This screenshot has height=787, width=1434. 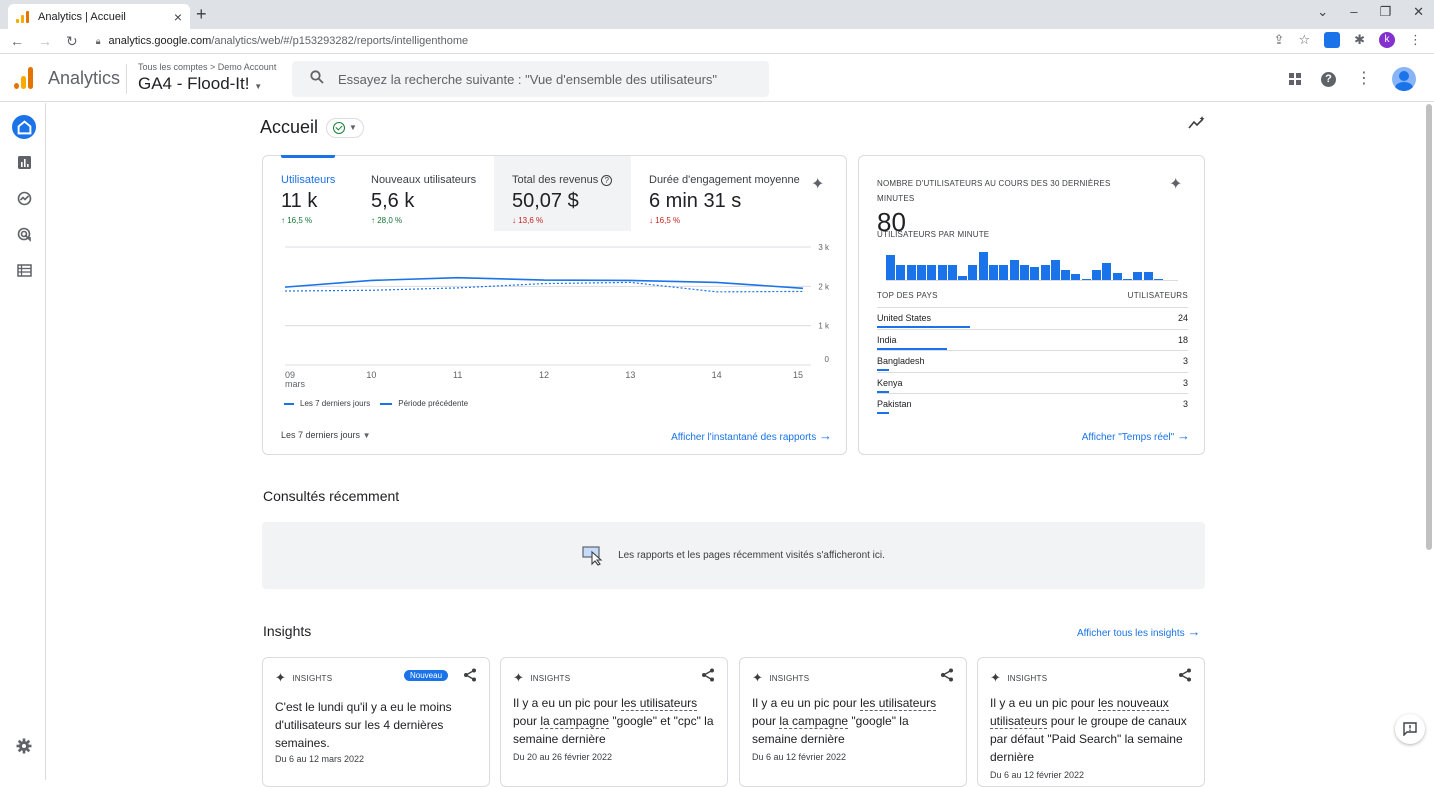 I want to click on browser-tab-bar: Analytics | Accueil × + ⌄ – ❐ ✕, so click(x=717, y=14).